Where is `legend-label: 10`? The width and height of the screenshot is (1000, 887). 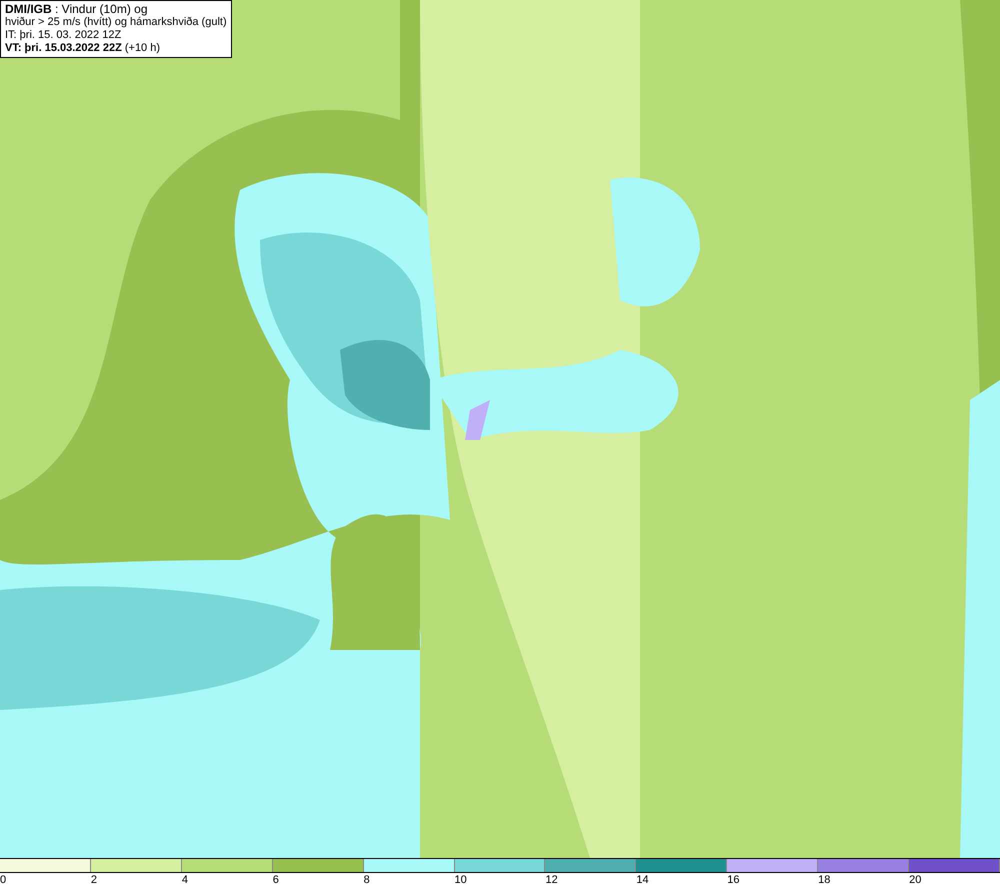
legend-label: 10 is located at coordinates (460, 880).